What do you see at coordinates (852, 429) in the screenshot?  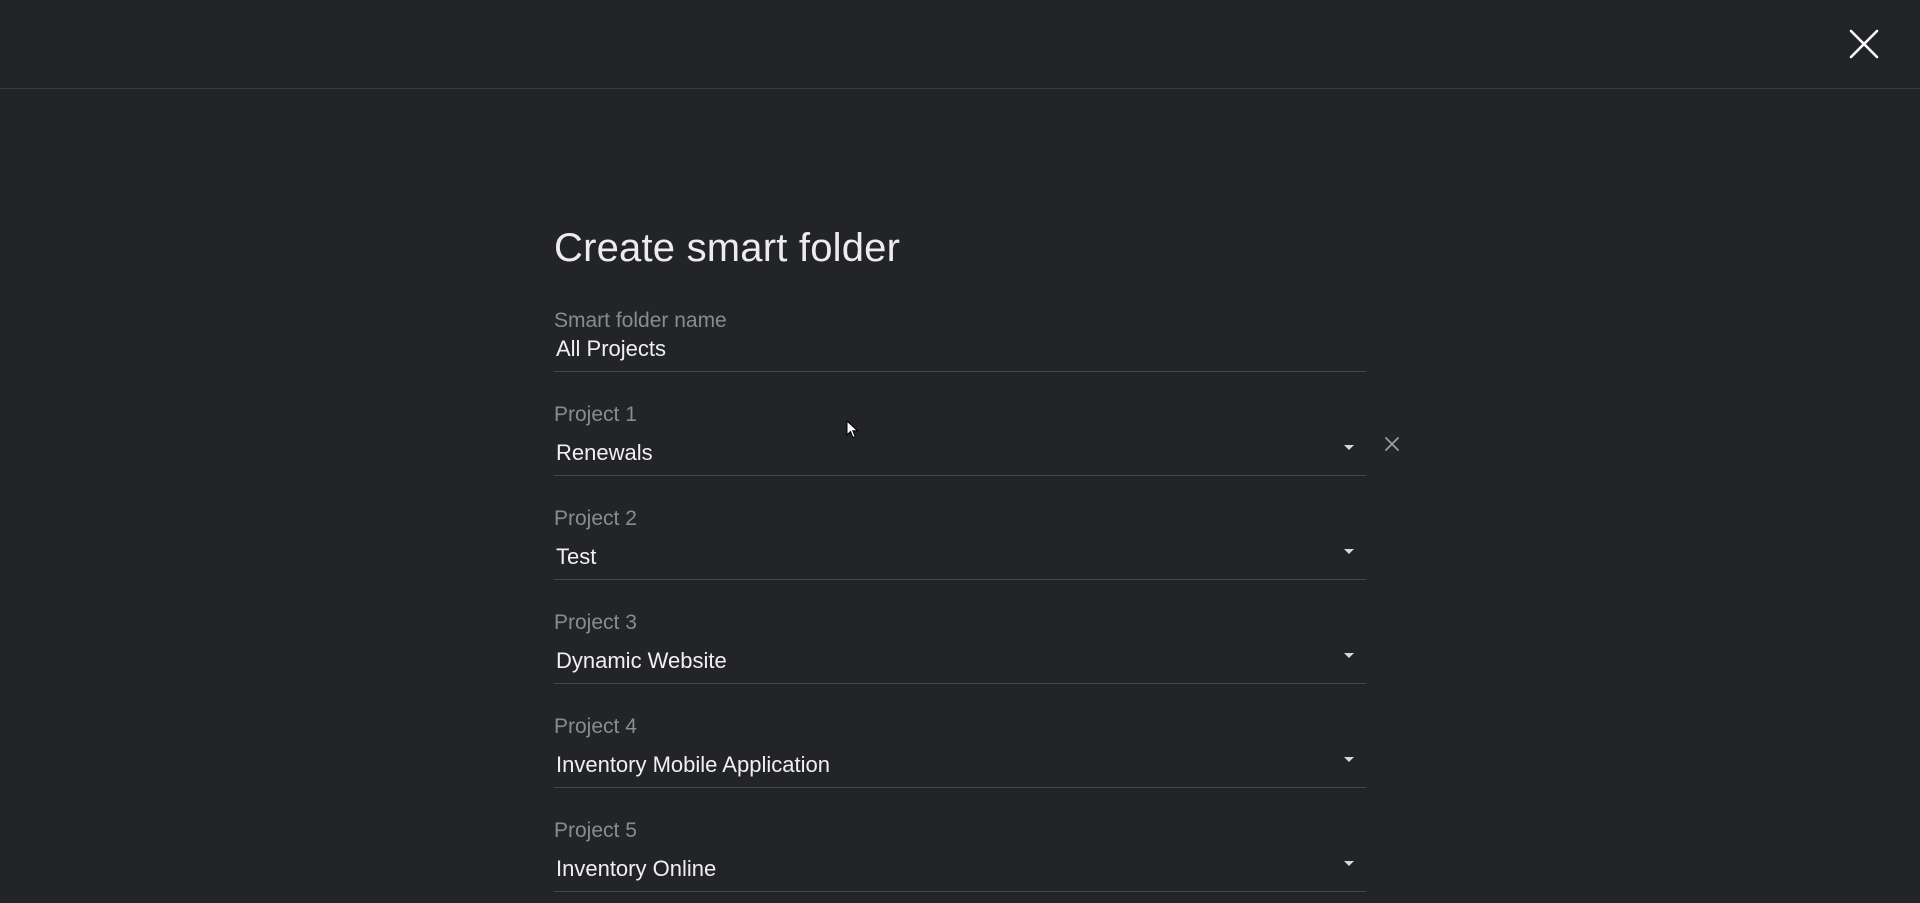 I see `mouse-cursor-icon` at bounding box center [852, 429].